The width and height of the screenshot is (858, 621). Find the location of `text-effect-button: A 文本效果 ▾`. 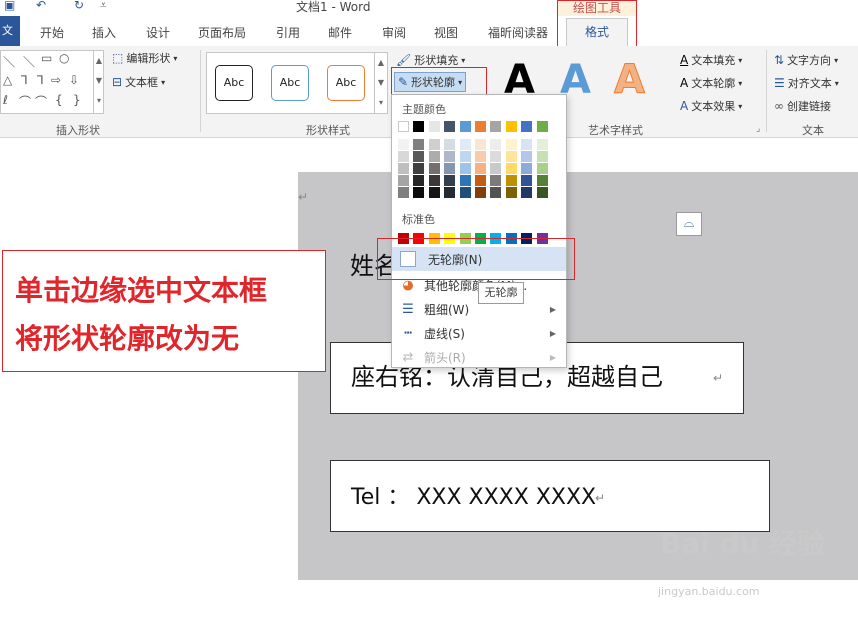

text-effect-button: A 文本效果 ▾ is located at coordinates (711, 106).